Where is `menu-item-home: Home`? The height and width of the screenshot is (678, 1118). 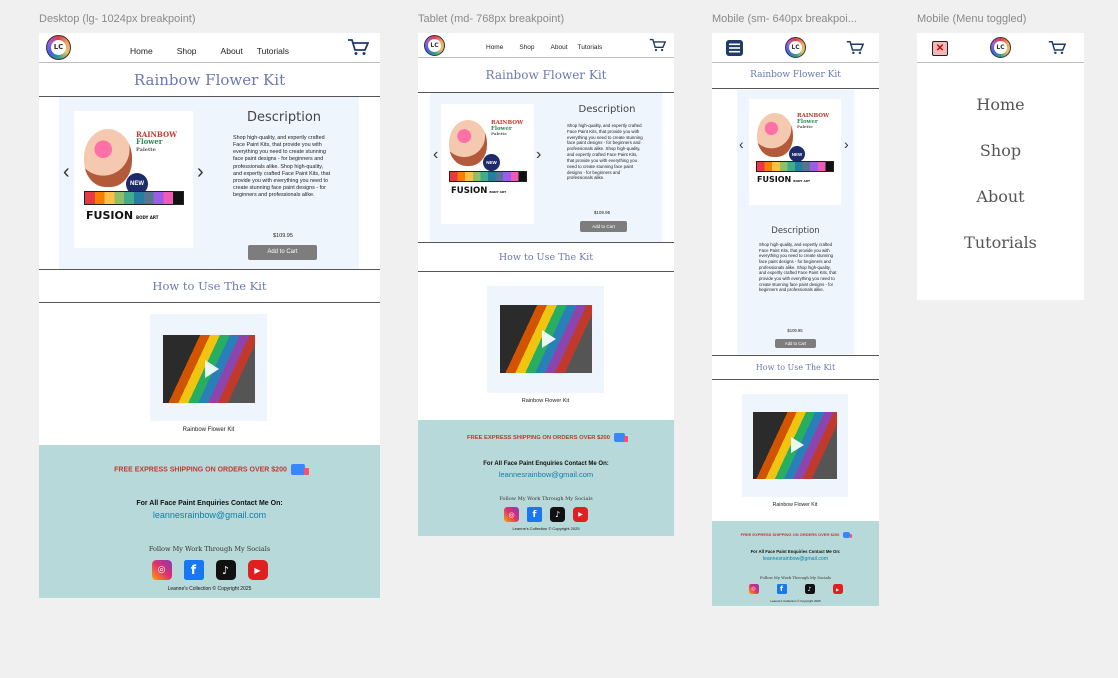 menu-item-home: Home is located at coordinates (1000, 118).